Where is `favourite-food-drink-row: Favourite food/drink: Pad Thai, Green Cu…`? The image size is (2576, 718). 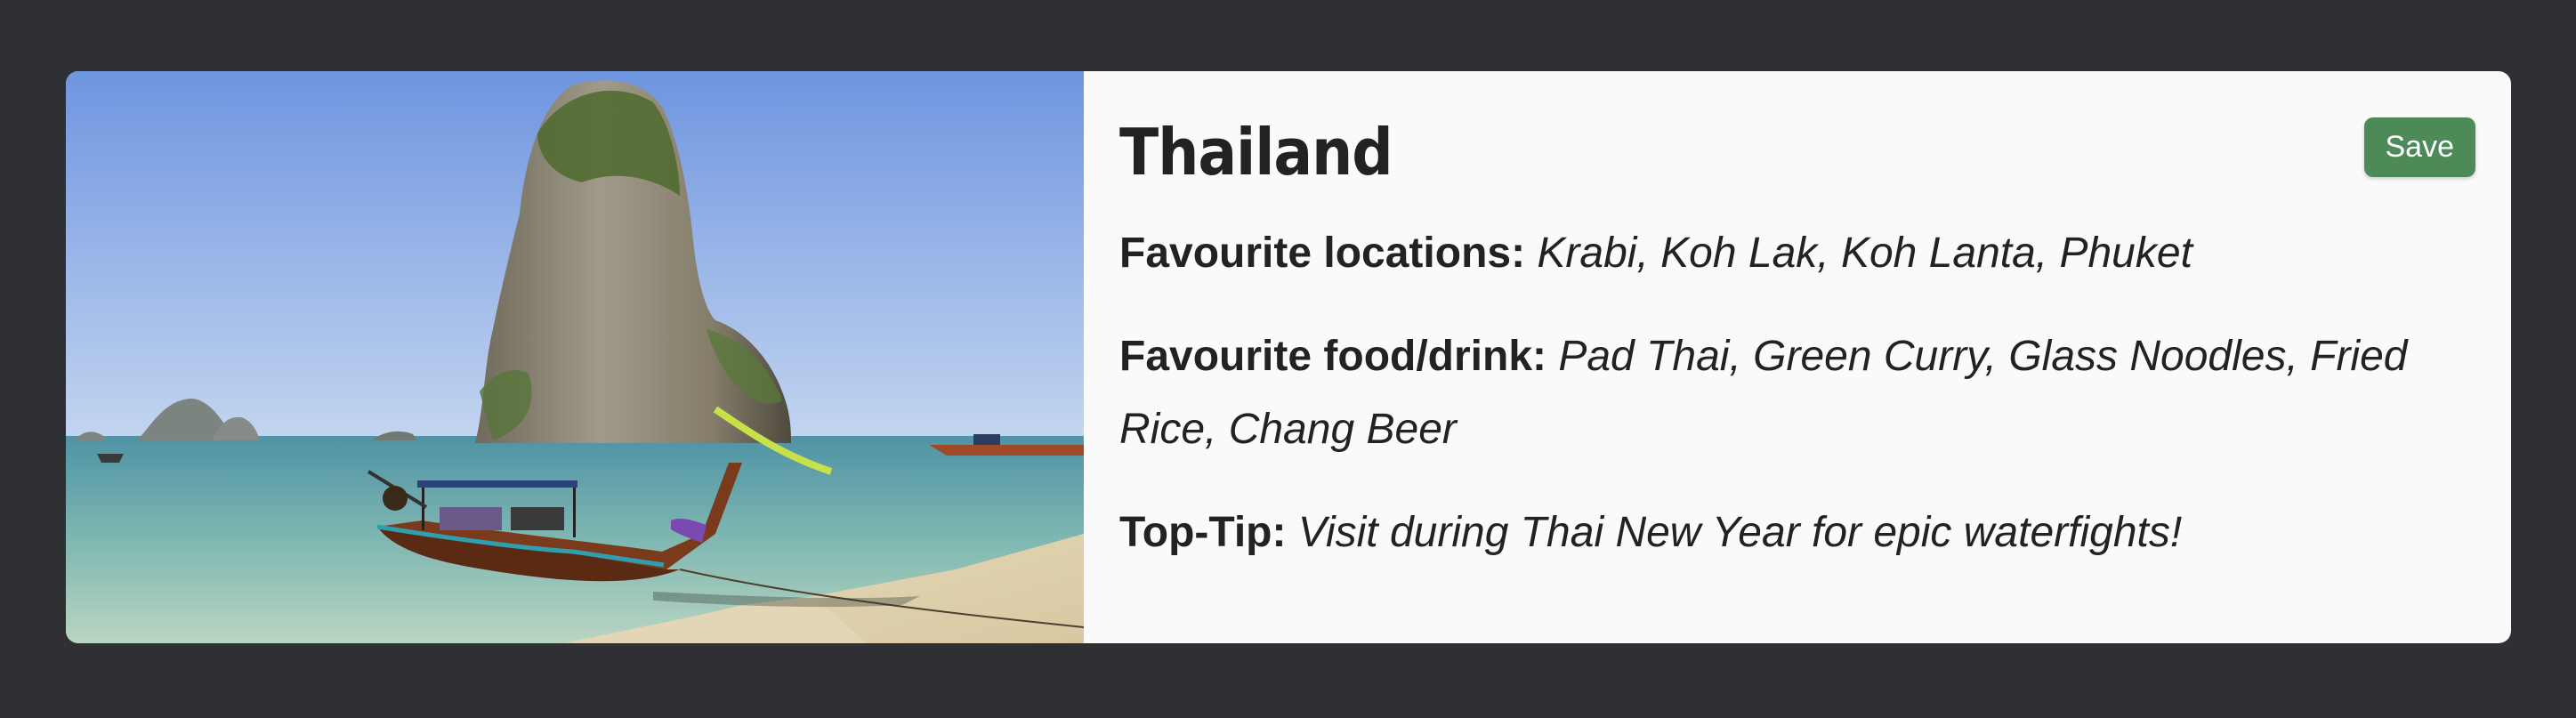 favourite-food-drink-row: Favourite food/drink: Pad Thai, Green Cu… is located at coordinates (1797, 393).